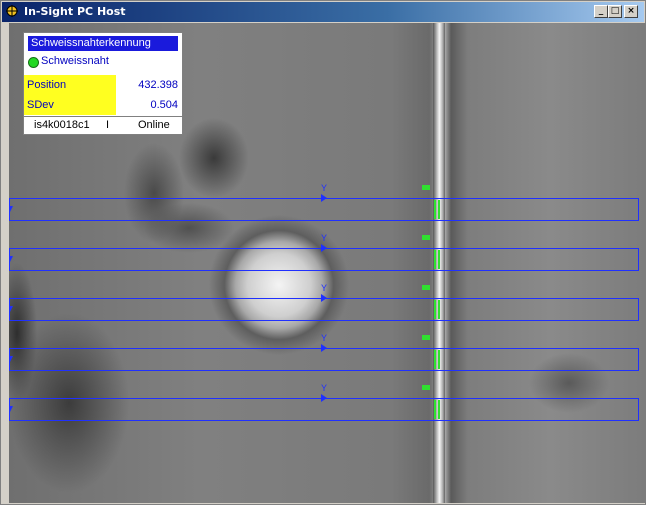 The height and width of the screenshot is (505, 646). I want to click on host-name: is4k0018c1, so click(62, 125).